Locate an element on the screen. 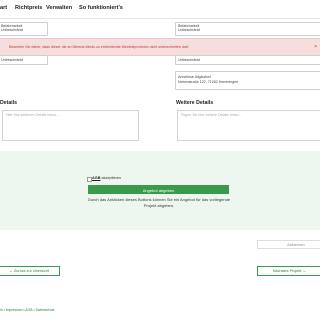  details-title: Details is located at coordinates (9, 103).